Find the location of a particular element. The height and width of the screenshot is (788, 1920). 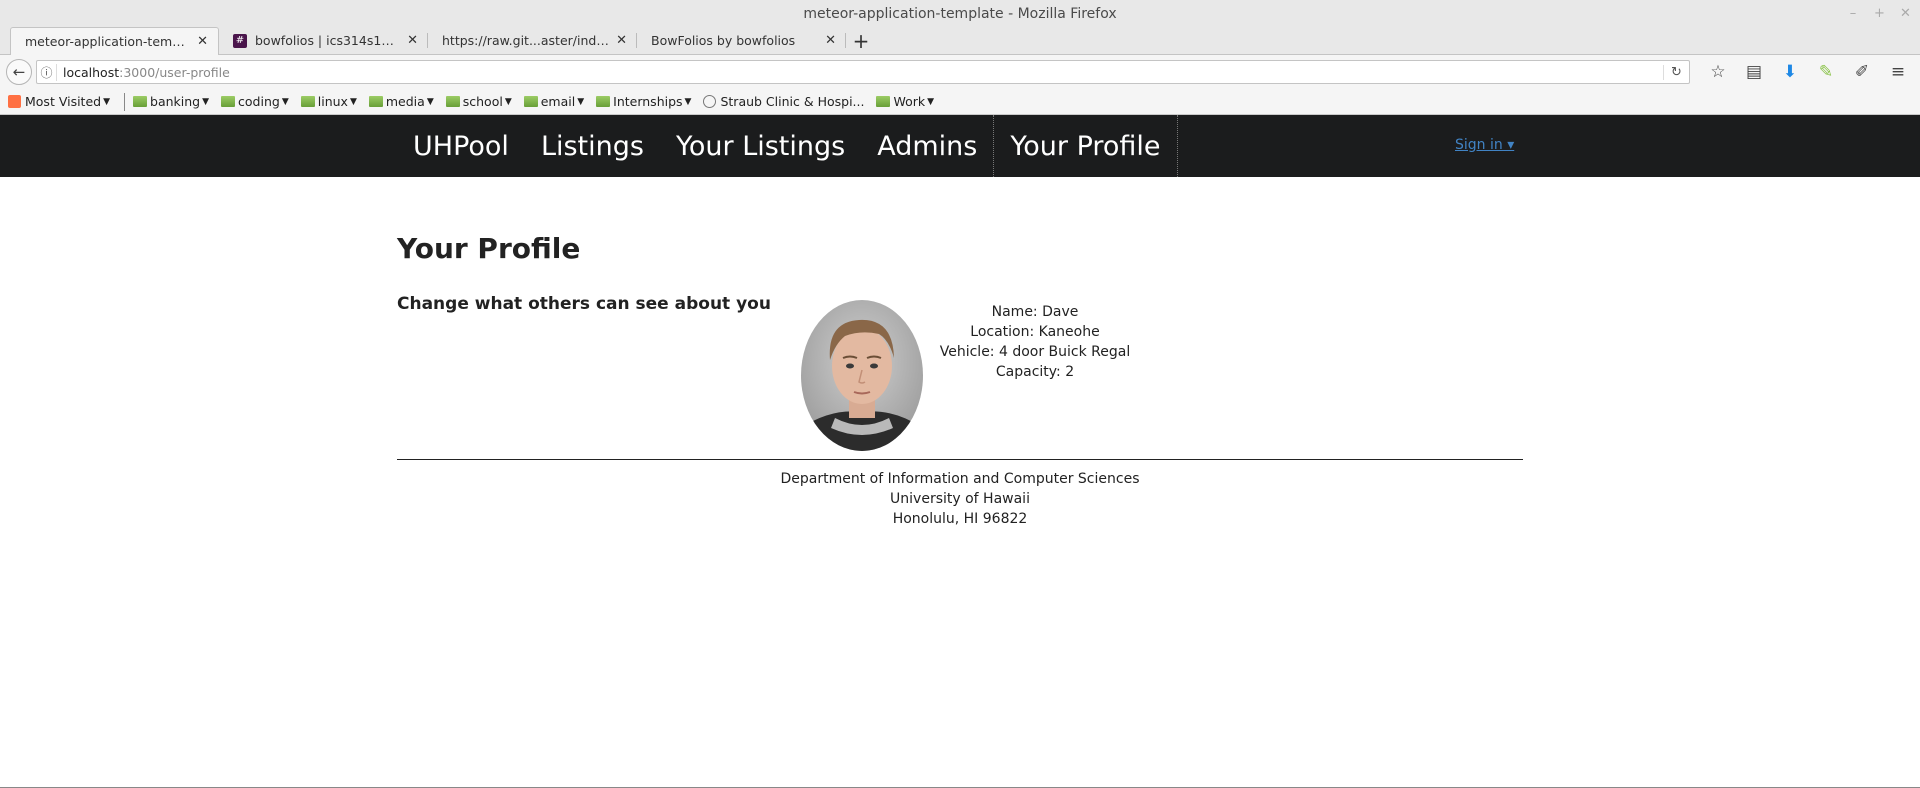

profile-capacity: Capacity: 2 is located at coordinates (1035, 372).